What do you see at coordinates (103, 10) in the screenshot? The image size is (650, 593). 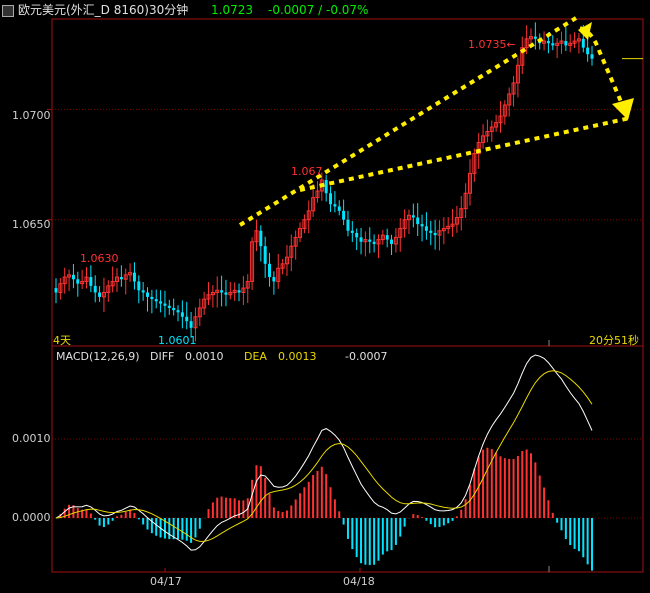 I see `chart-title: 欧元美元(外汇_D 8160)30分钟` at bounding box center [103, 10].